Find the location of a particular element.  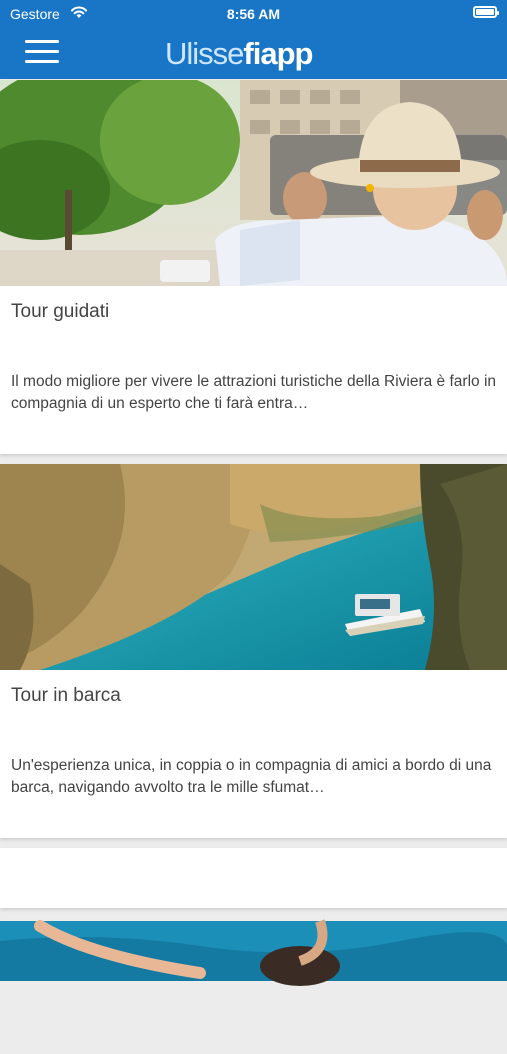

card-partial is located at coordinates (253, 917).